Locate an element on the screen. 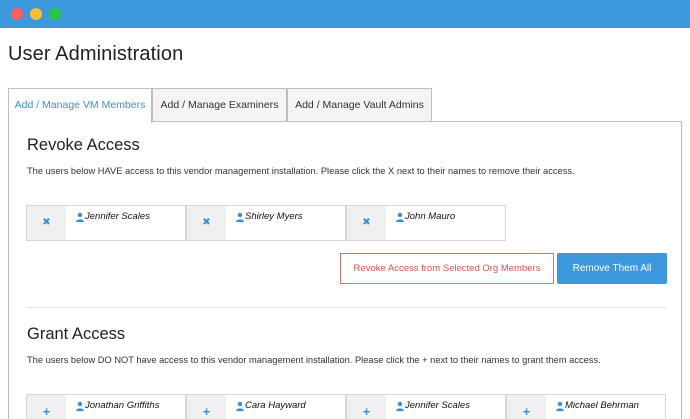 The height and width of the screenshot is (419, 690). grant-member-card: + Jonathan Griffiths is located at coordinates (106, 406).